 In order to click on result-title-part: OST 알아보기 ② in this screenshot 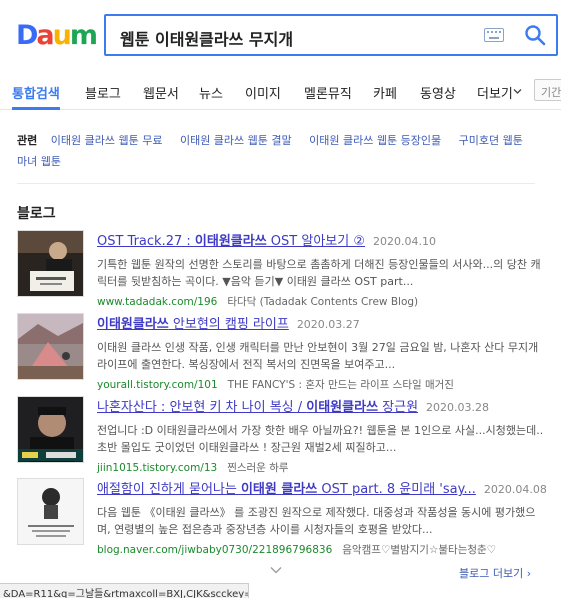, I will do `click(316, 241)`.